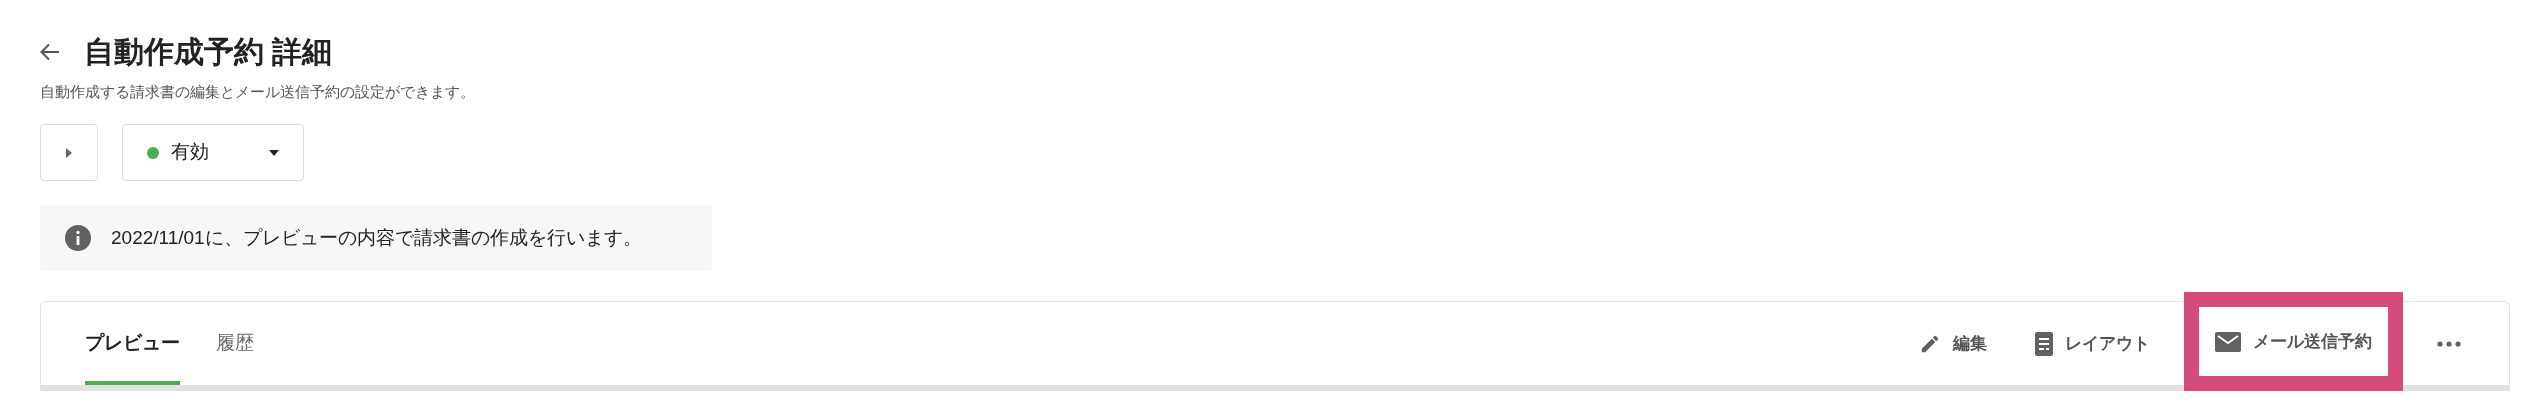 Image resolution: width=2522 pixels, height=402 pixels. What do you see at coordinates (213, 152) in the screenshot?
I see `status-select: 有効` at bounding box center [213, 152].